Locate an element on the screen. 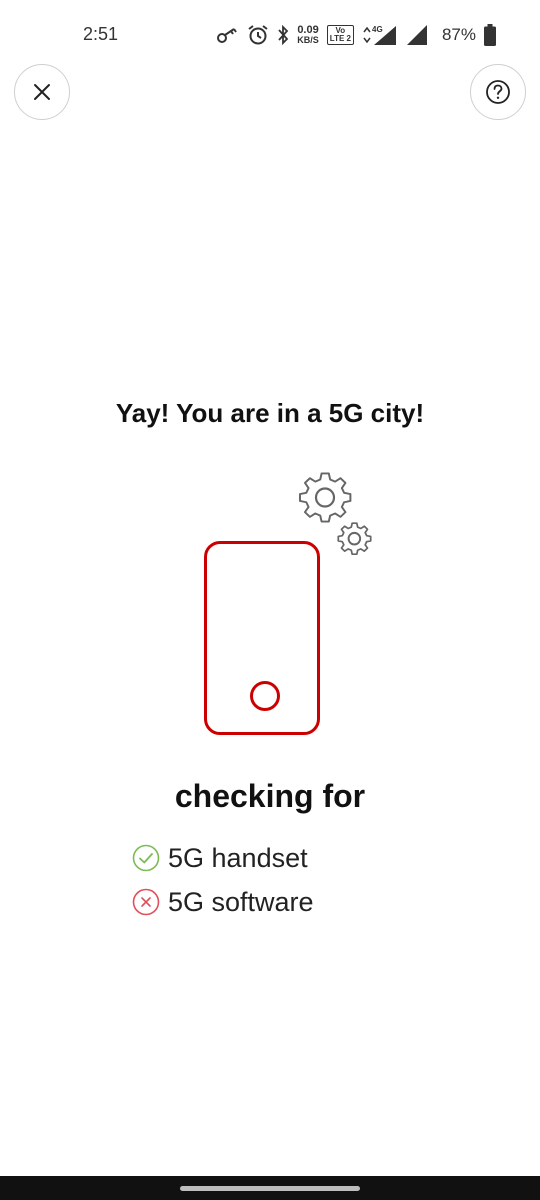 This screenshot has width=540, height=1200. alarm-icon is located at coordinates (258, 35).